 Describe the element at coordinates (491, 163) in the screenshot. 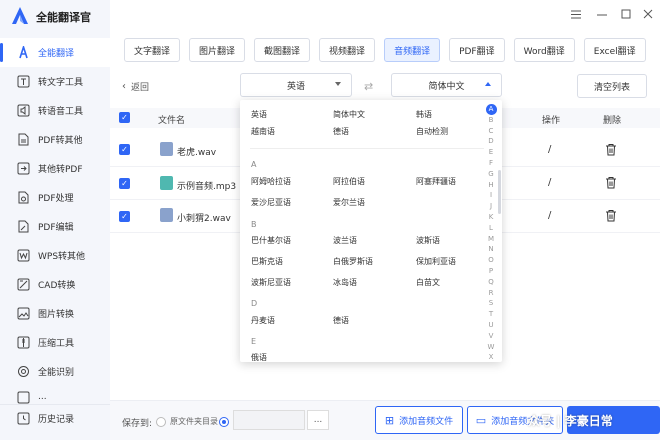

I see `alphabet-letter: F` at that location.